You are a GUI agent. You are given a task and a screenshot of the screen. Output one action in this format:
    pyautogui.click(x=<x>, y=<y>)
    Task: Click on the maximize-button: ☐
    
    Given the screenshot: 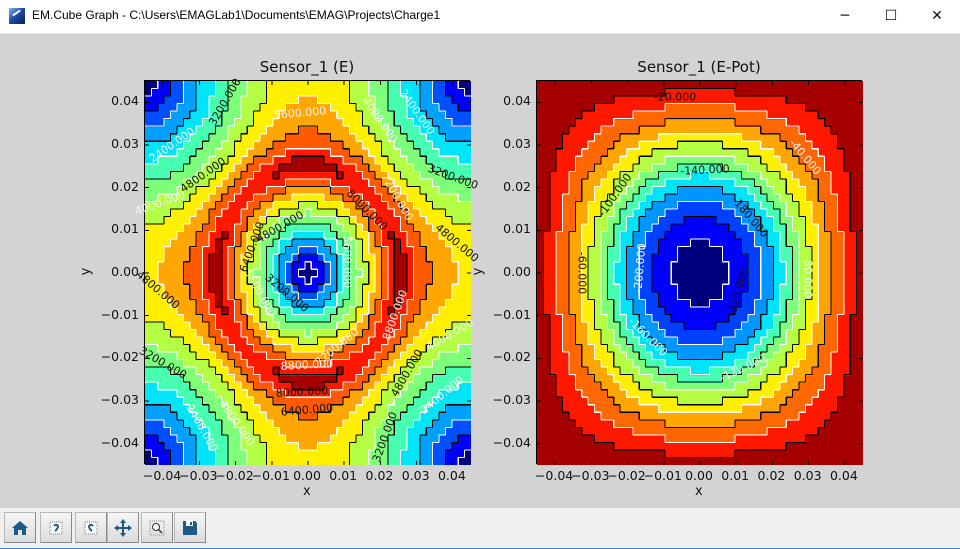 What is the action you would take?
    pyautogui.click(x=891, y=16)
    